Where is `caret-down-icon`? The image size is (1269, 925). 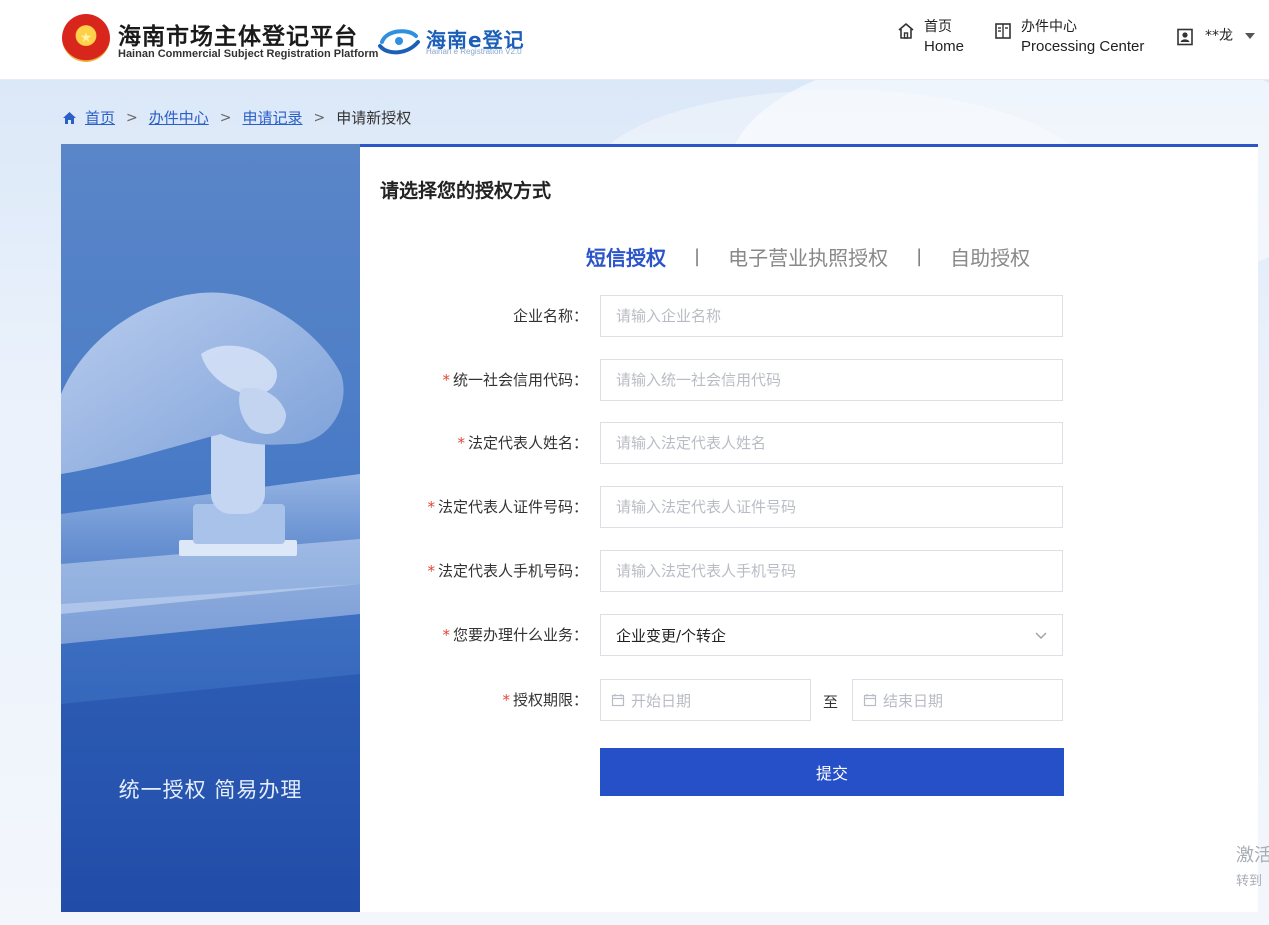
caret-down-icon is located at coordinates (1250, 36).